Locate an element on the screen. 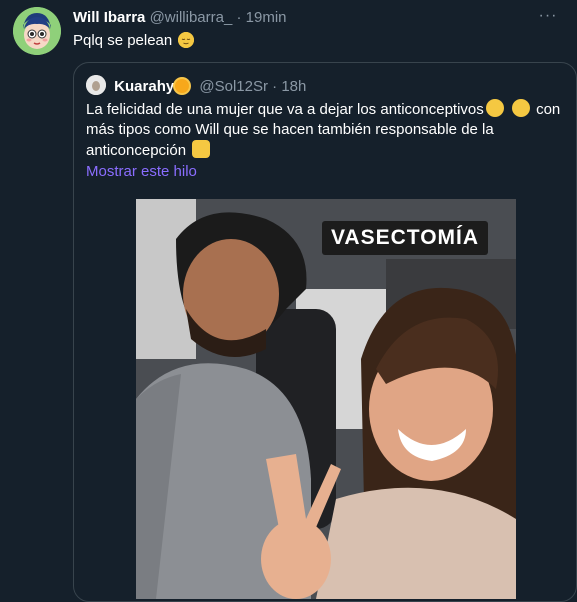  partying-face-emoji-icon is located at coordinates (494, 108).